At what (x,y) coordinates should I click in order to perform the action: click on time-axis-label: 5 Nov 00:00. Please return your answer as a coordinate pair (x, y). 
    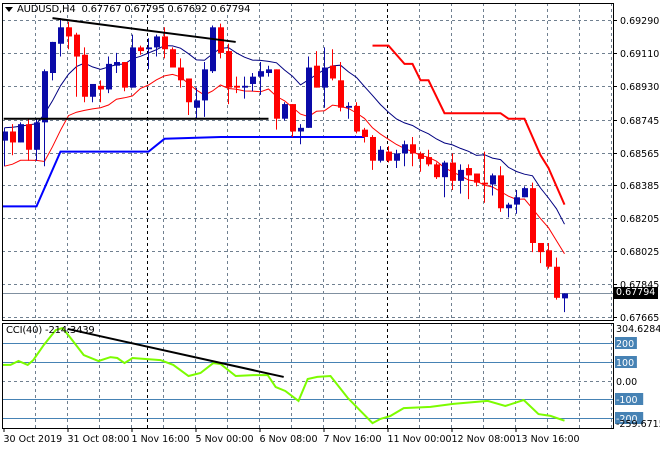
    Looking at the image, I should click on (225, 439).